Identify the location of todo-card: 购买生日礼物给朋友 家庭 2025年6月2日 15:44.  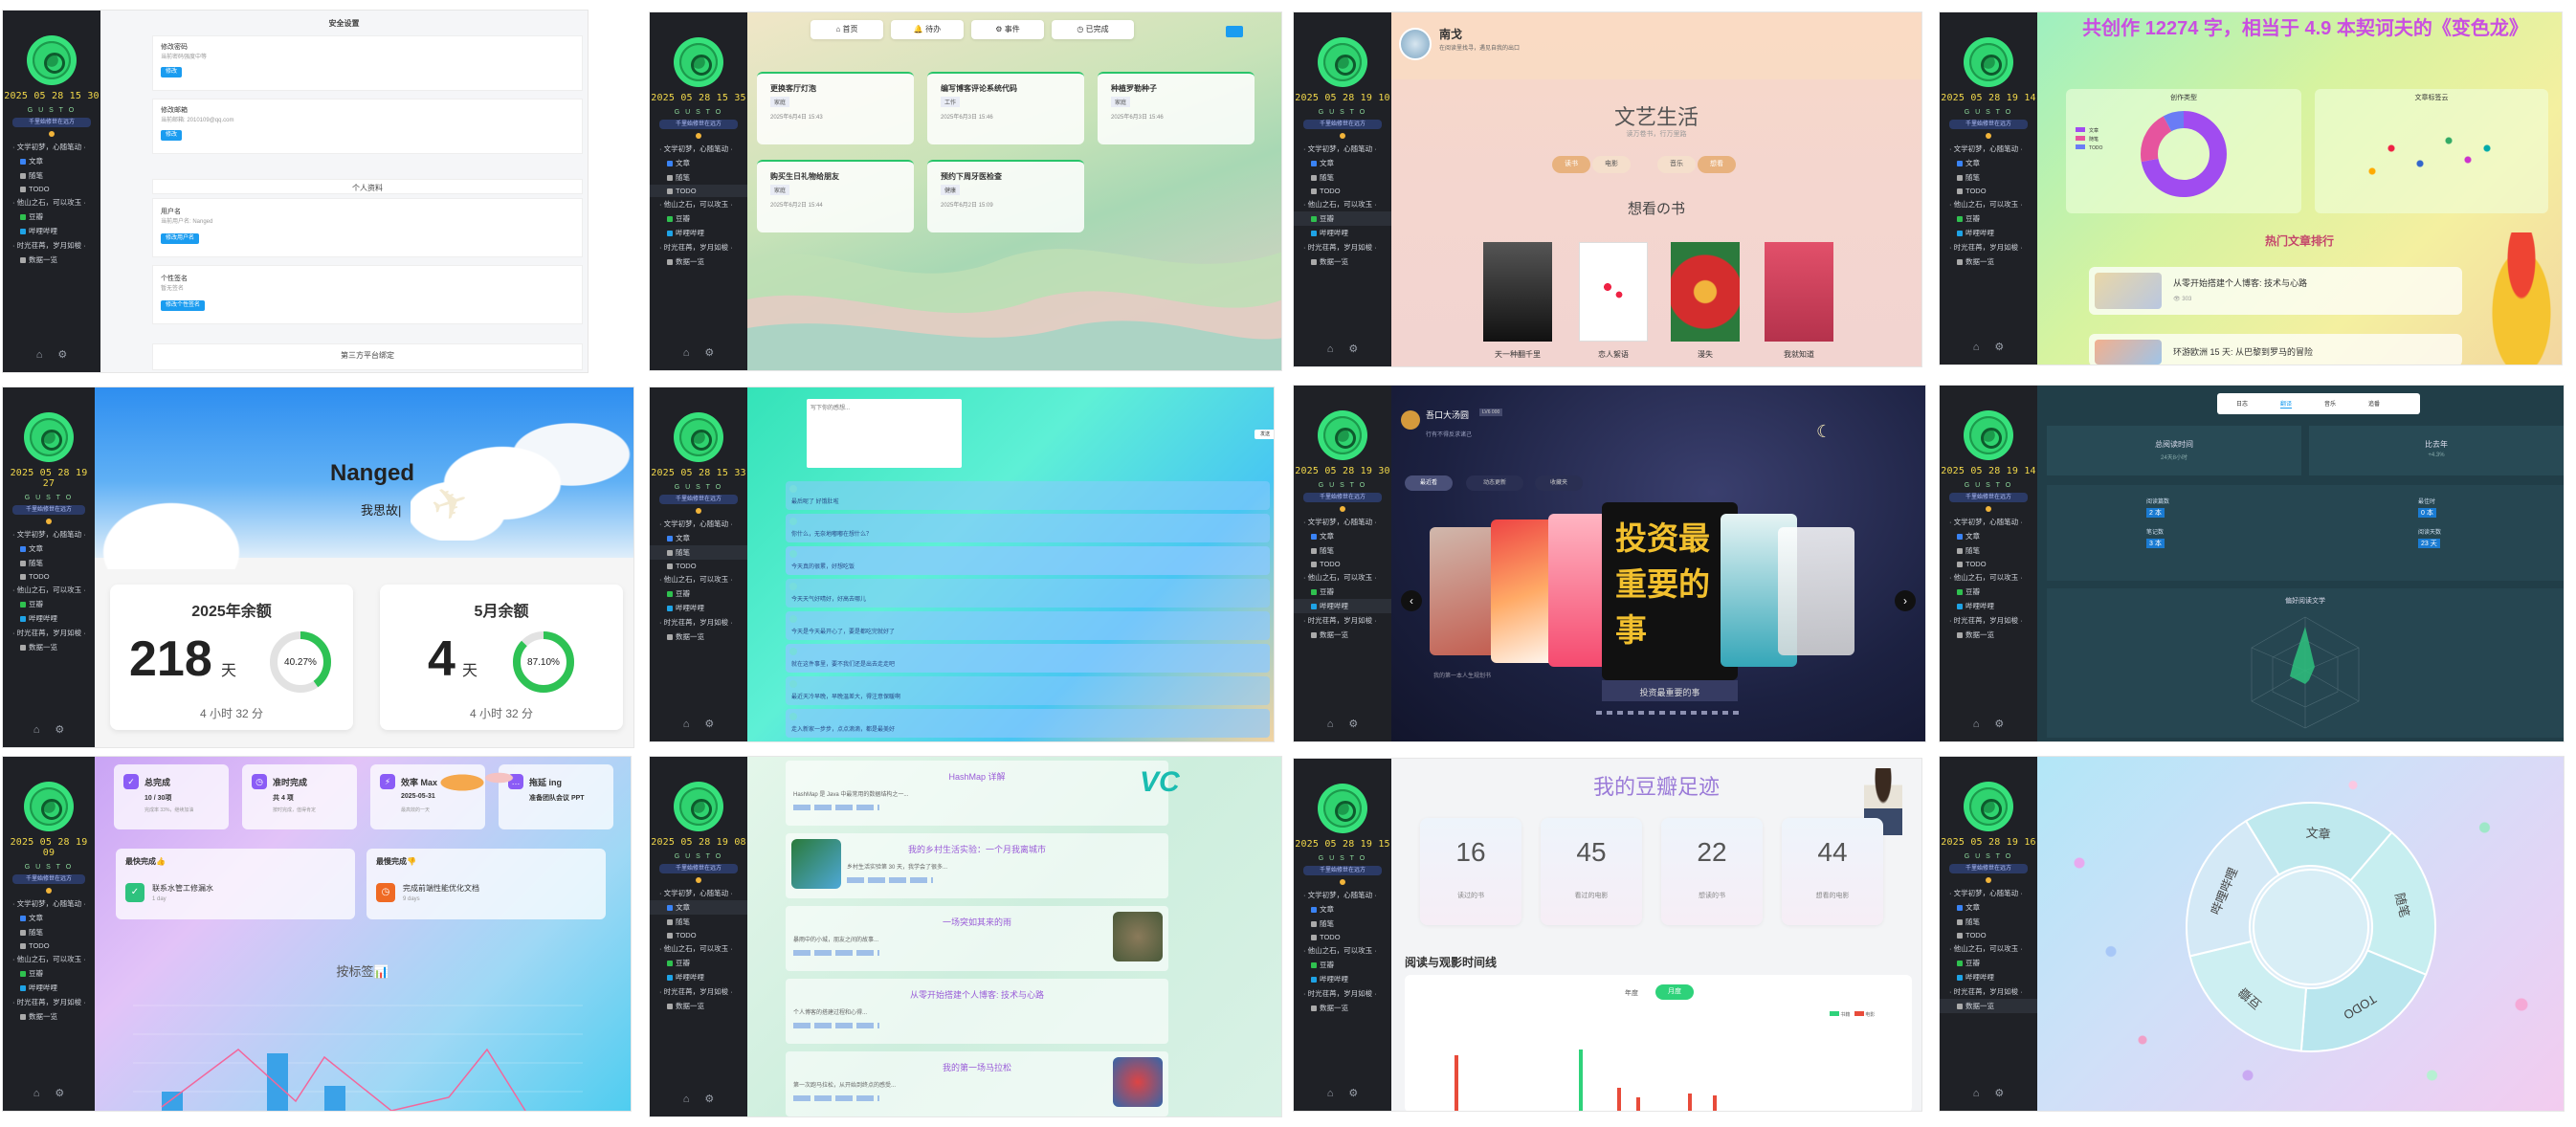
(835, 196).